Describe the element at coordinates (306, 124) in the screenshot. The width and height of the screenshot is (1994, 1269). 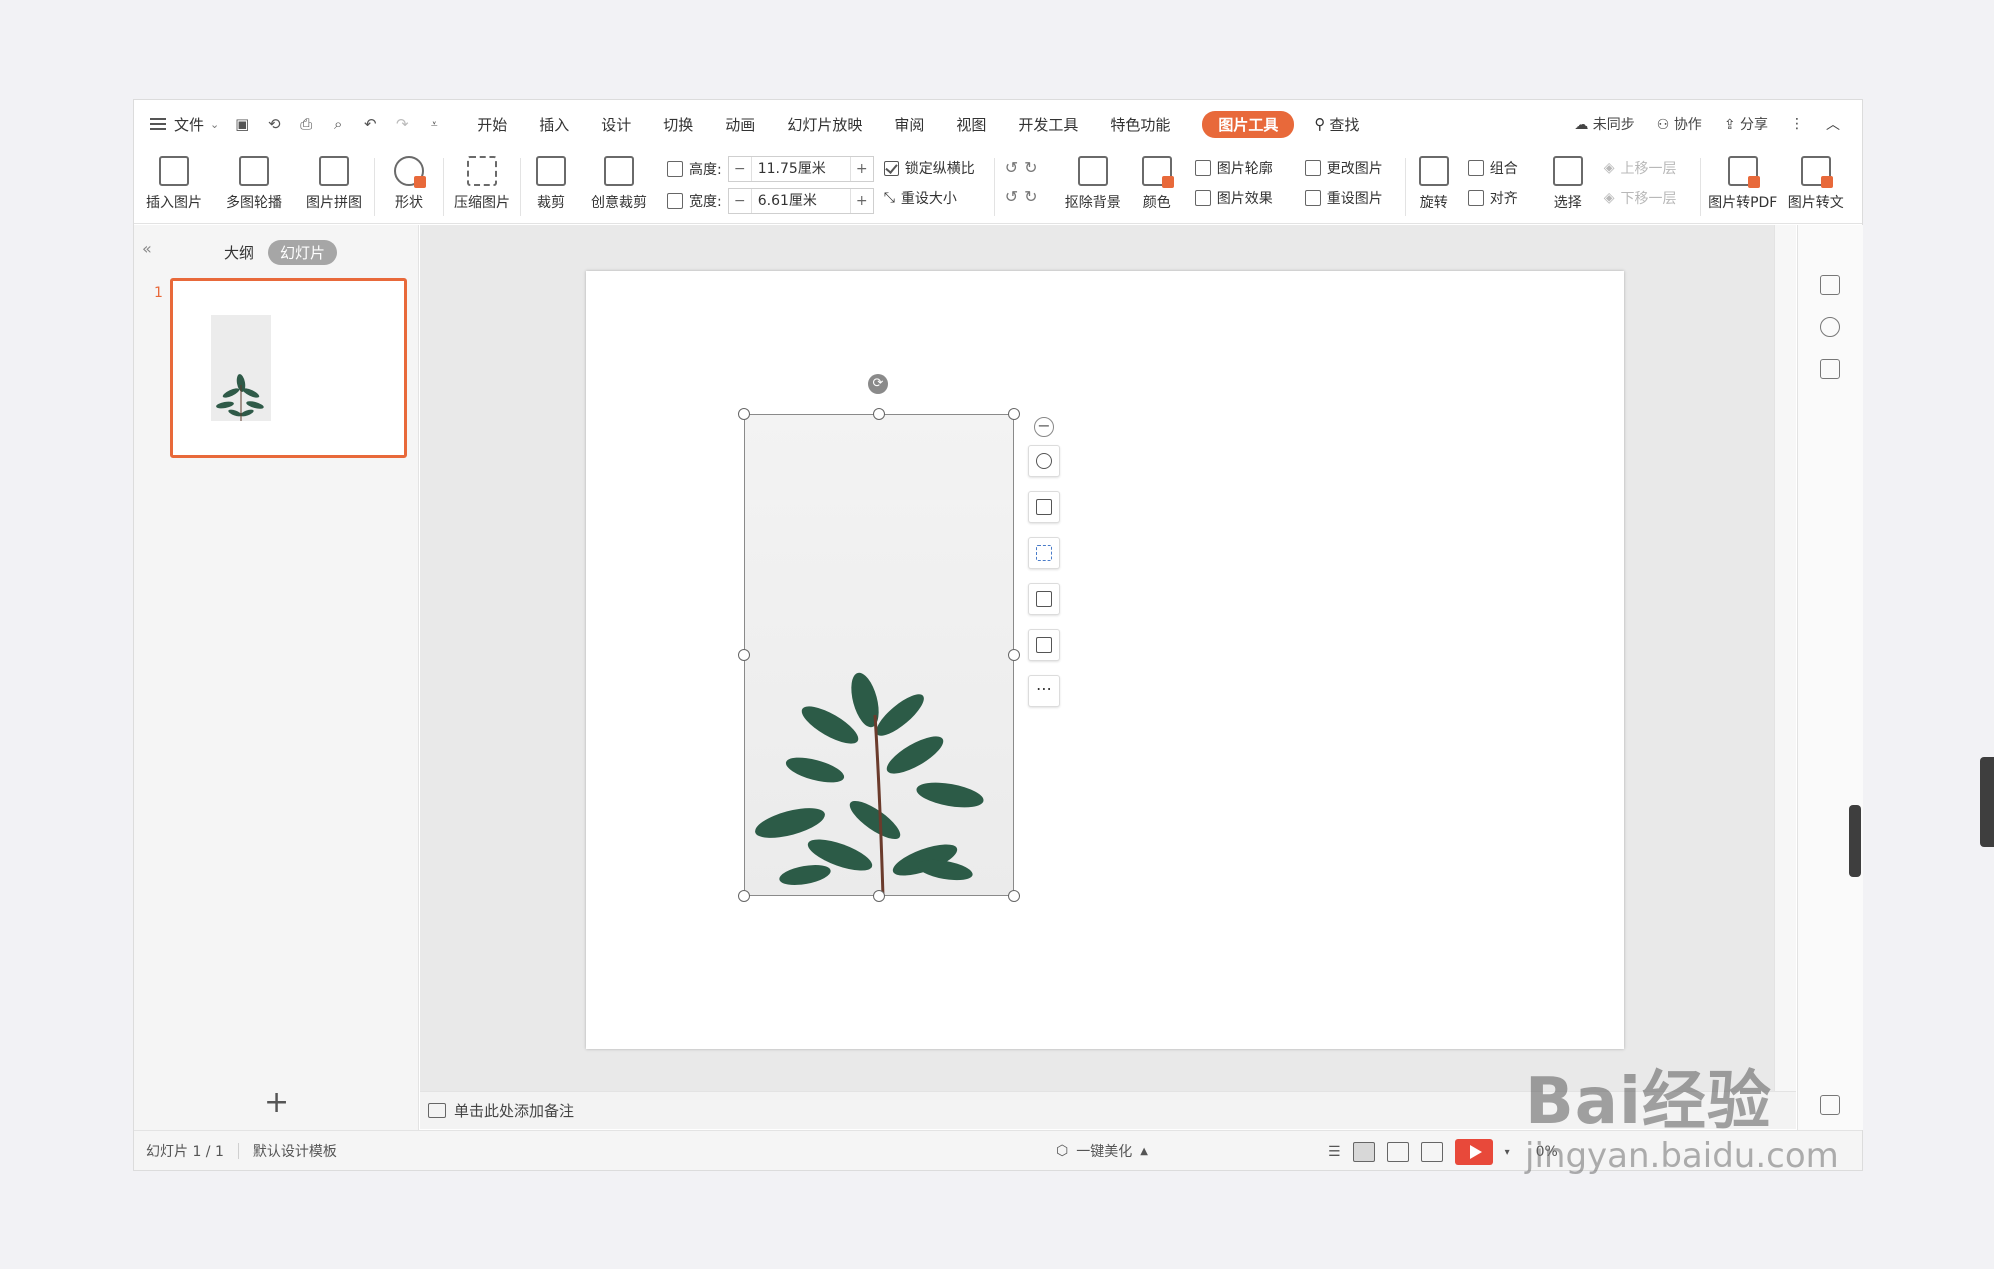
I see `print-icon: ⎙` at that location.